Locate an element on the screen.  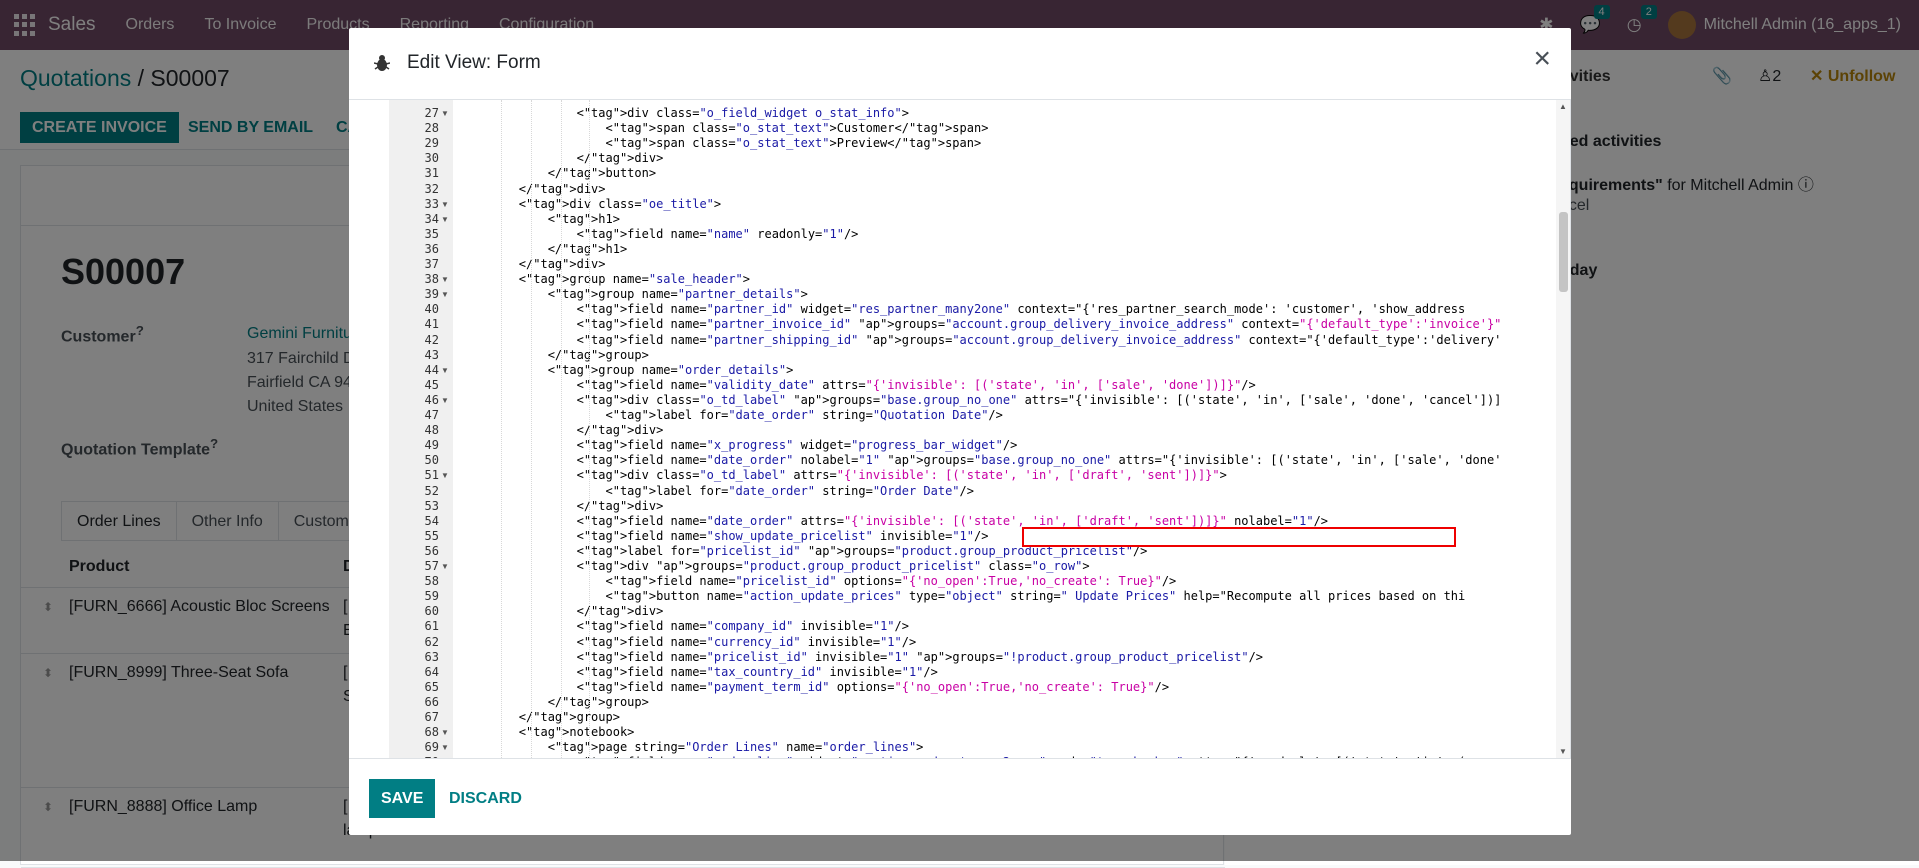
line-number: 66 is located at coordinates (431, 701).